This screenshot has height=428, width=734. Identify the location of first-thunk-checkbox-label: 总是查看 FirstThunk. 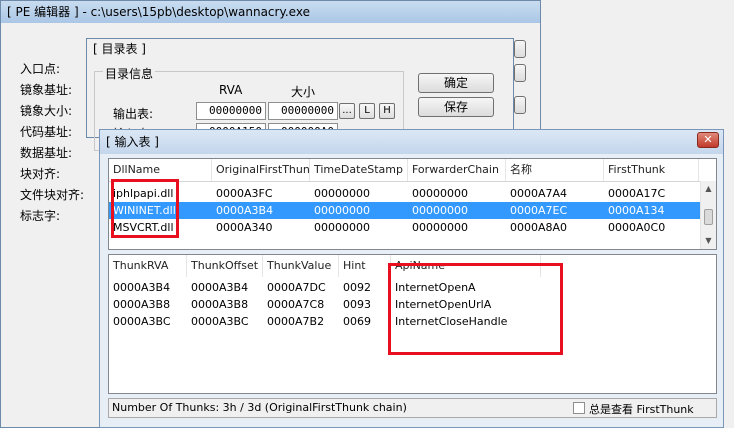
(641, 409).